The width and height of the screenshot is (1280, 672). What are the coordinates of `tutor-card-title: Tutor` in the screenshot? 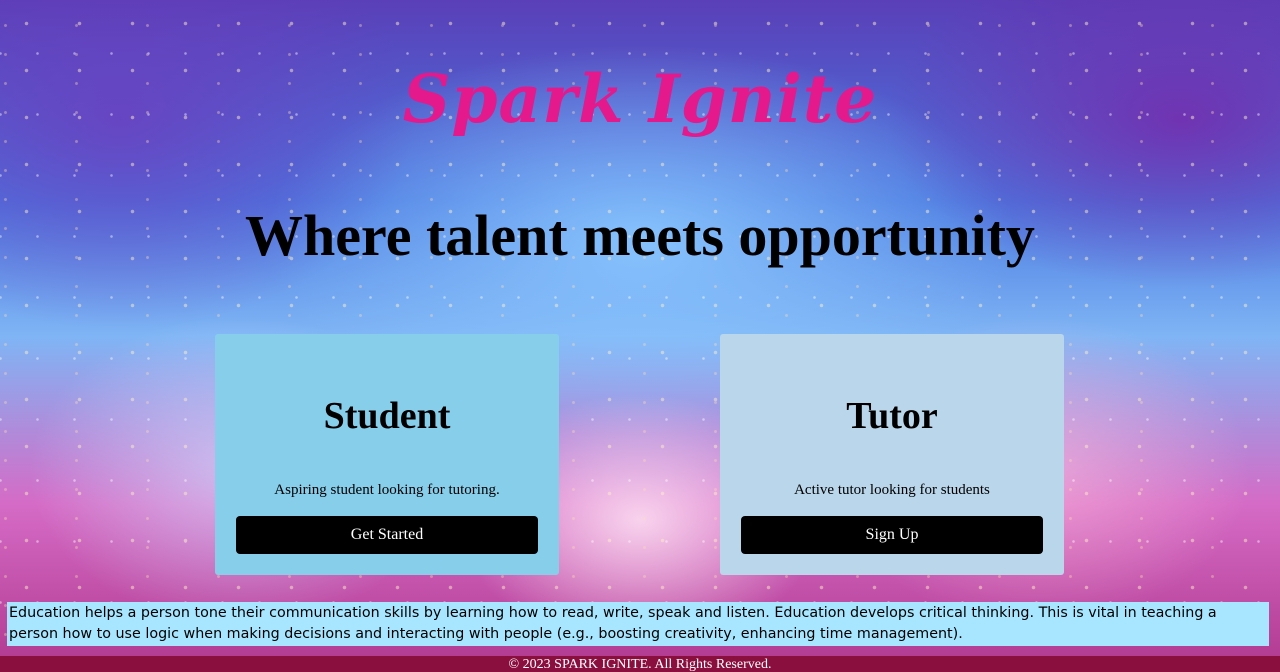 It's located at (892, 416).